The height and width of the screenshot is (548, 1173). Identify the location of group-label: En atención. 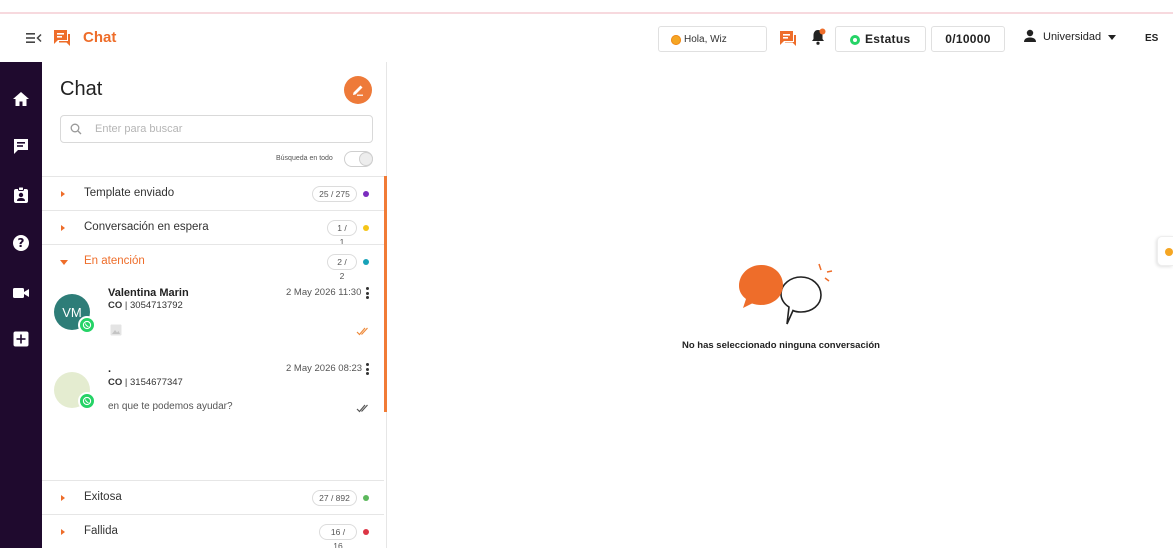
(114, 261).